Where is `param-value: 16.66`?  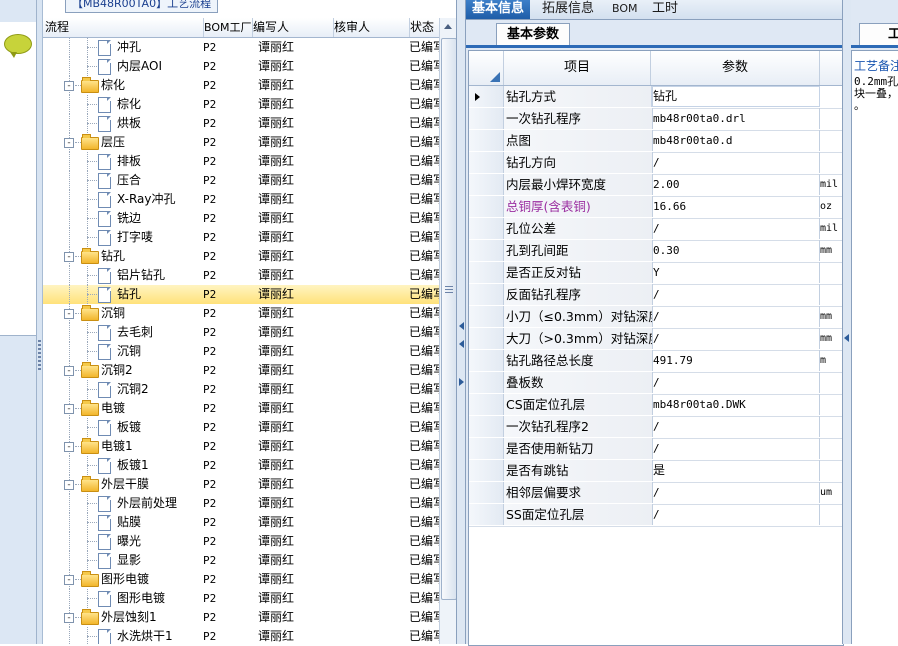
param-value: 16.66 is located at coordinates (735, 206).